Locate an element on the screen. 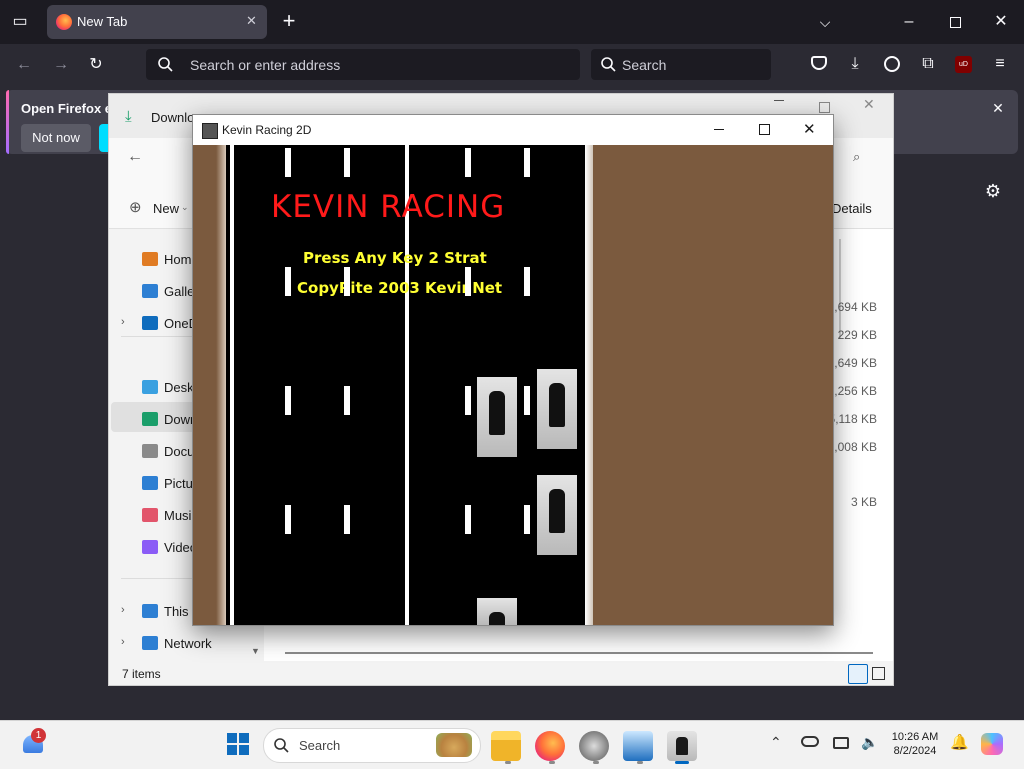  show-hidden-icons-icon: ⌃ is located at coordinates (776, 742).